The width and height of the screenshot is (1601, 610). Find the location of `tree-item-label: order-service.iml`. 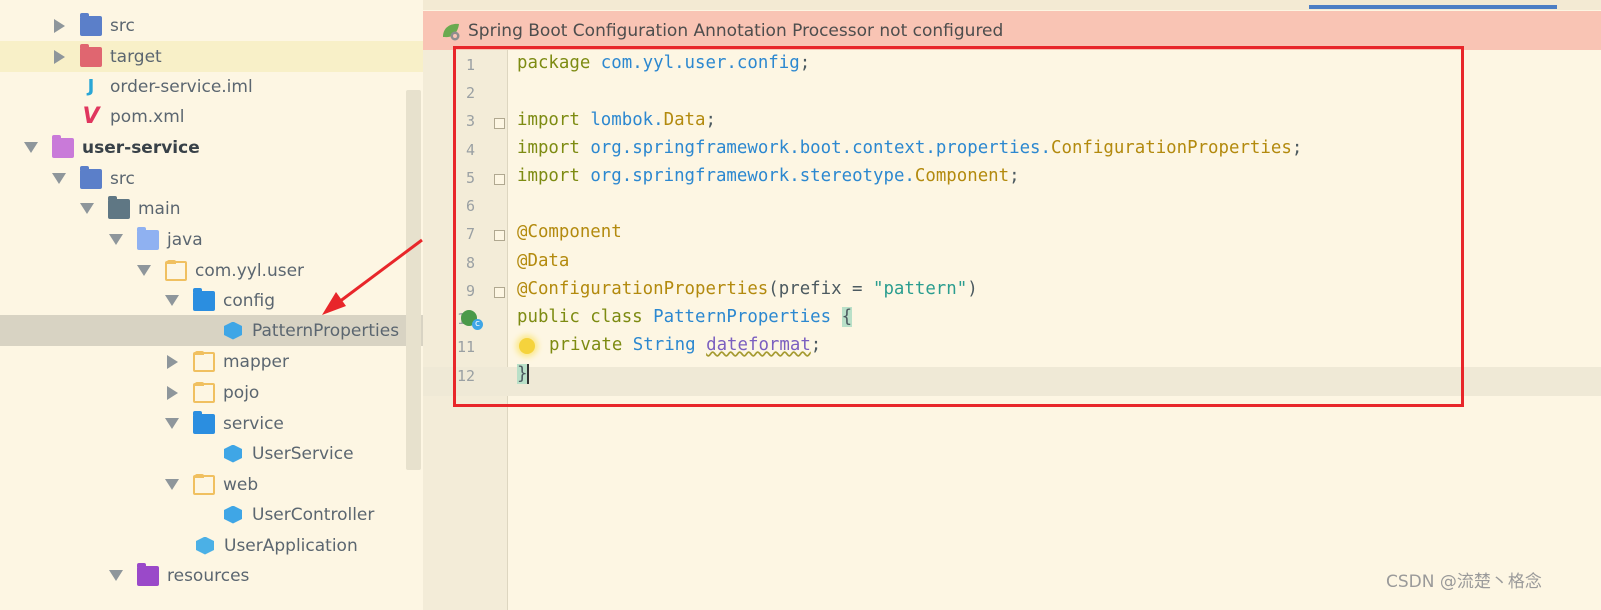

tree-item-label: order-service.iml is located at coordinates (181, 86).